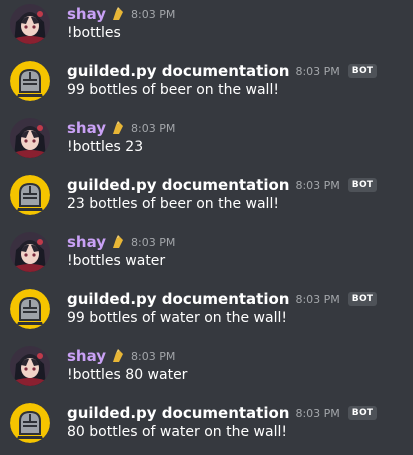 This screenshot has height=455, width=413. Describe the element at coordinates (206, 142) in the screenshot. I see `message: shay 8:03 PM !bottles 23` at that location.